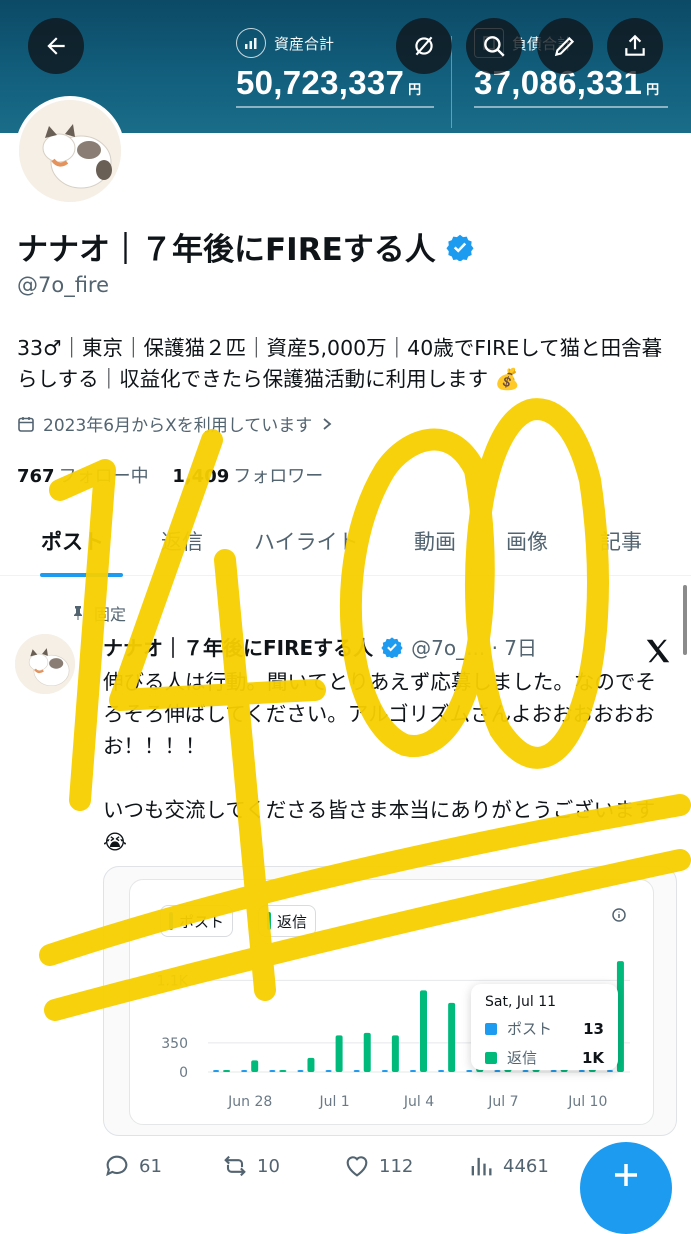 The width and height of the screenshot is (691, 1234). What do you see at coordinates (36, 476) in the screenshot?
I see `following-count: 767` at bounding box center [36, 476].